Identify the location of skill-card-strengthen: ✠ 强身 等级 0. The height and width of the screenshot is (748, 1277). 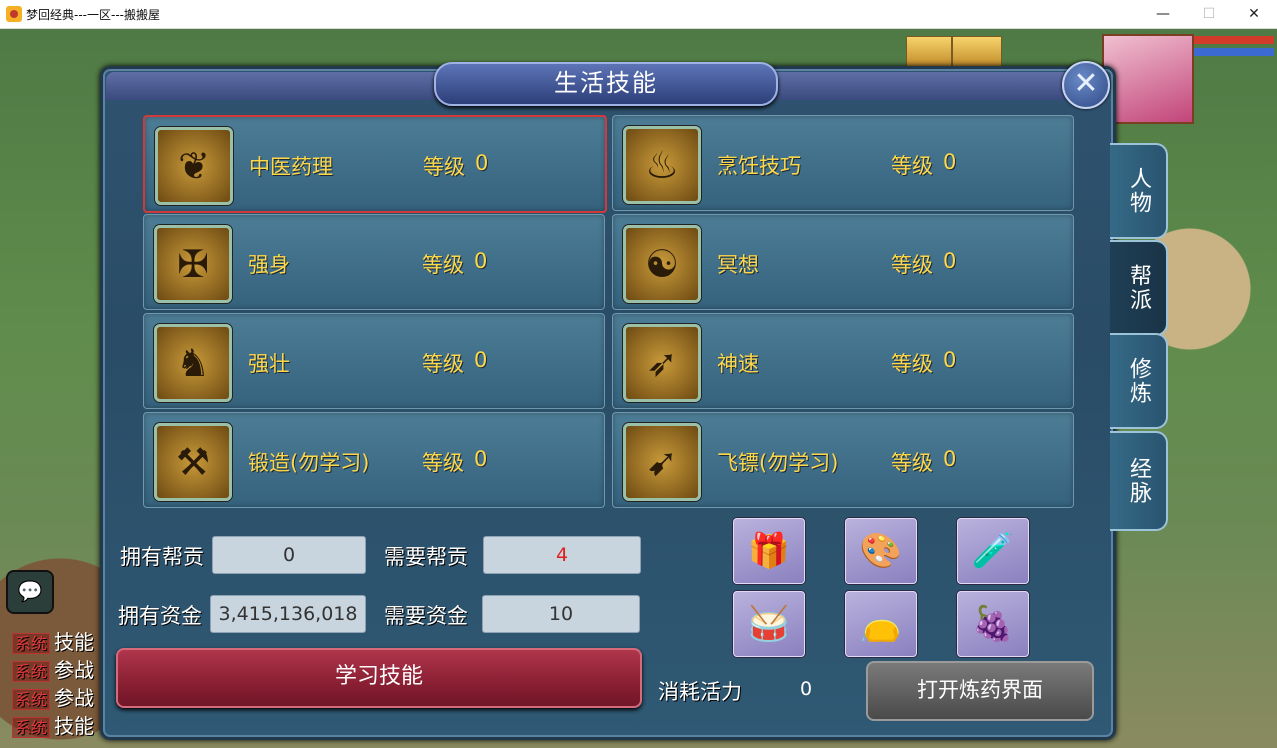
(374, 262).